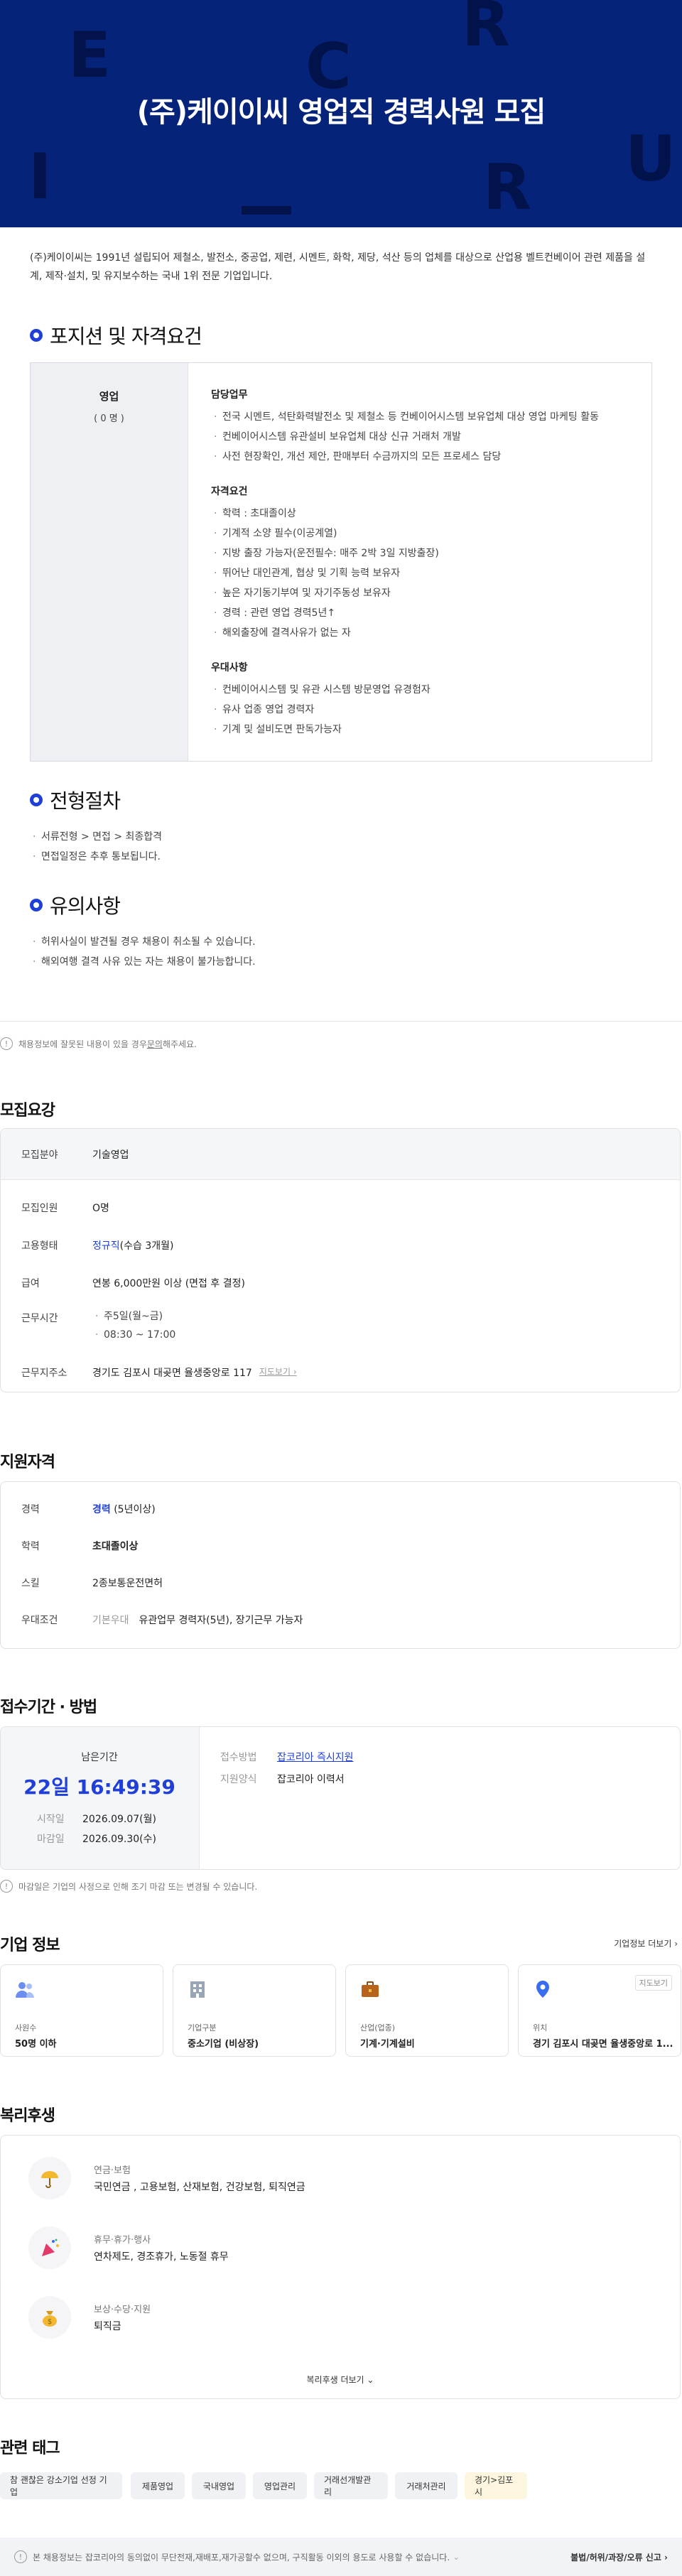  What do you see at coordinates (651, 158) in the screenshot?
I see `hero-deco-letter: U` at bounding box center [651, 158].